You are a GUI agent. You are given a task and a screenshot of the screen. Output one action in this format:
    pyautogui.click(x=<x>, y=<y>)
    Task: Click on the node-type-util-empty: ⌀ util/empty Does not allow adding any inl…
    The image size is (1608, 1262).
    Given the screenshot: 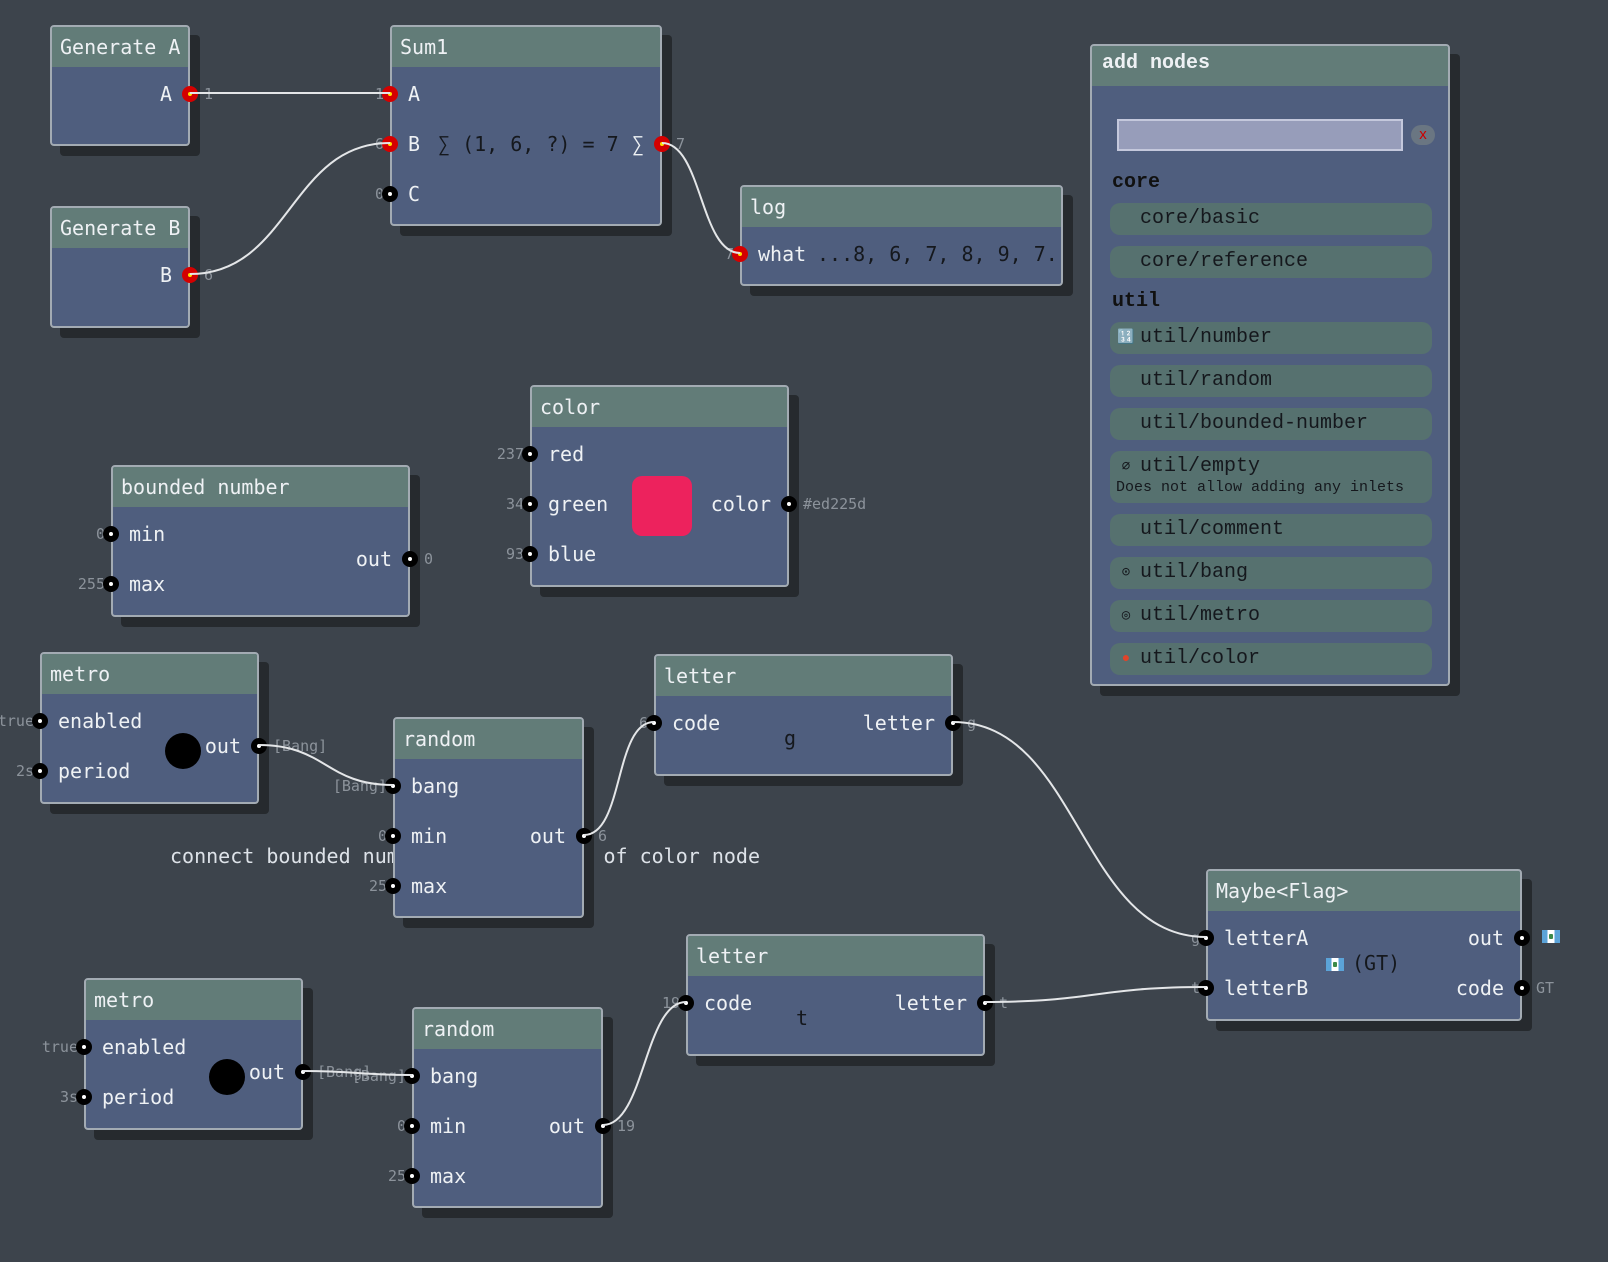 What is the action you would take?
    pyautogui.click(x=1271, y=477)
    